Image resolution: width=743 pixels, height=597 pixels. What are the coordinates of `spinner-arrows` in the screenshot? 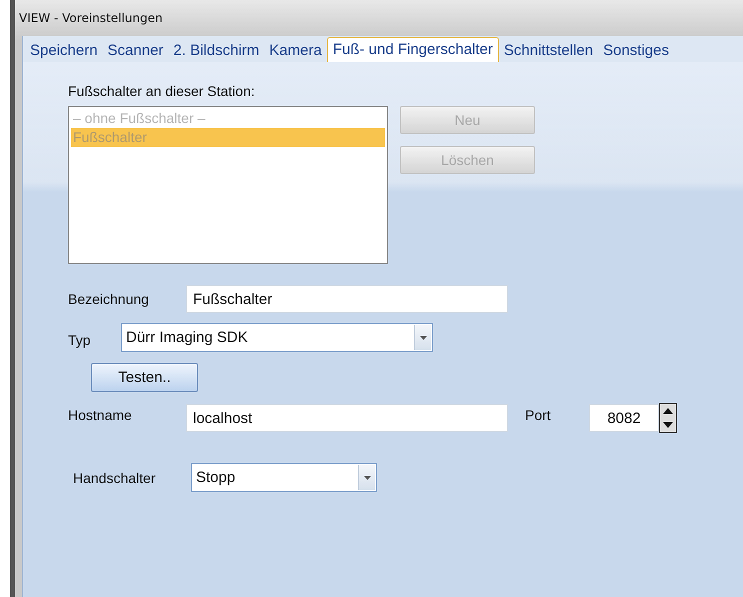 It's located at (668, 418).